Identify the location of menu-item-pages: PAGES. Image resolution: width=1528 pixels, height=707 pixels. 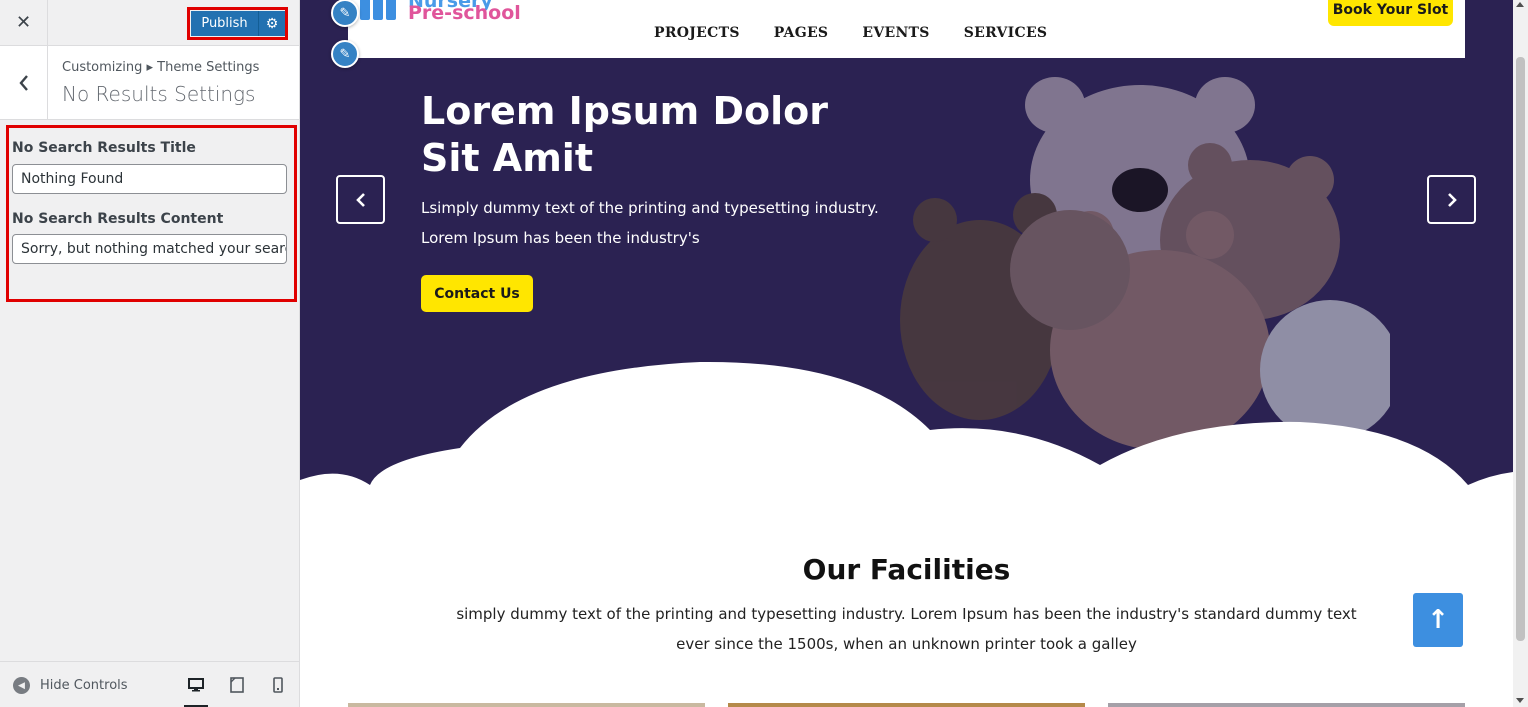
(801, 33).